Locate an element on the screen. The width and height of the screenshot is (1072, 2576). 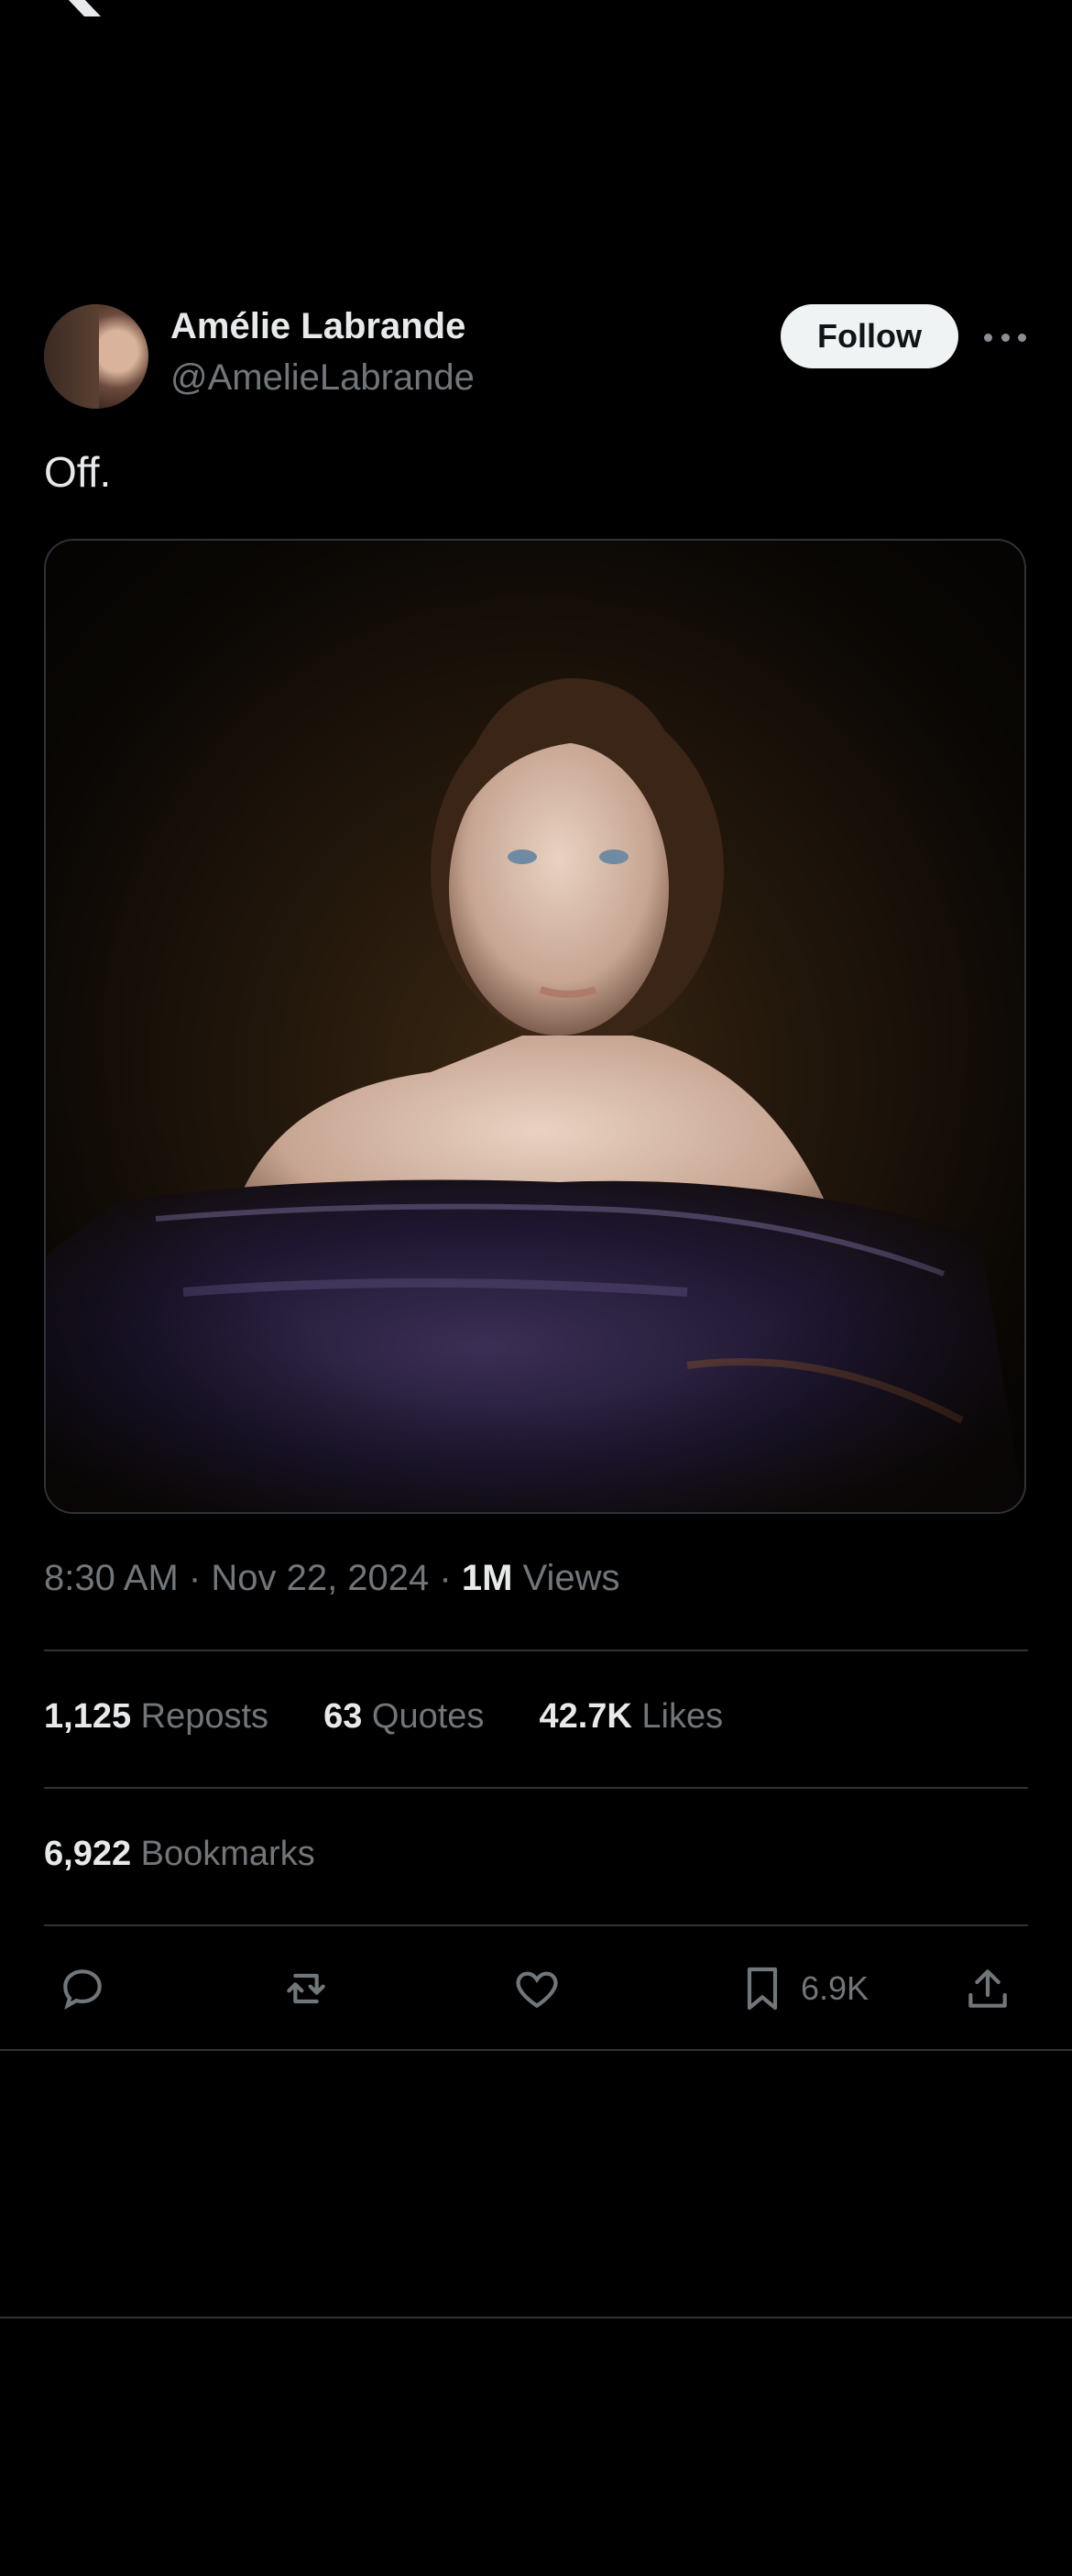
share-icon is located at coordinates (987, 1988).